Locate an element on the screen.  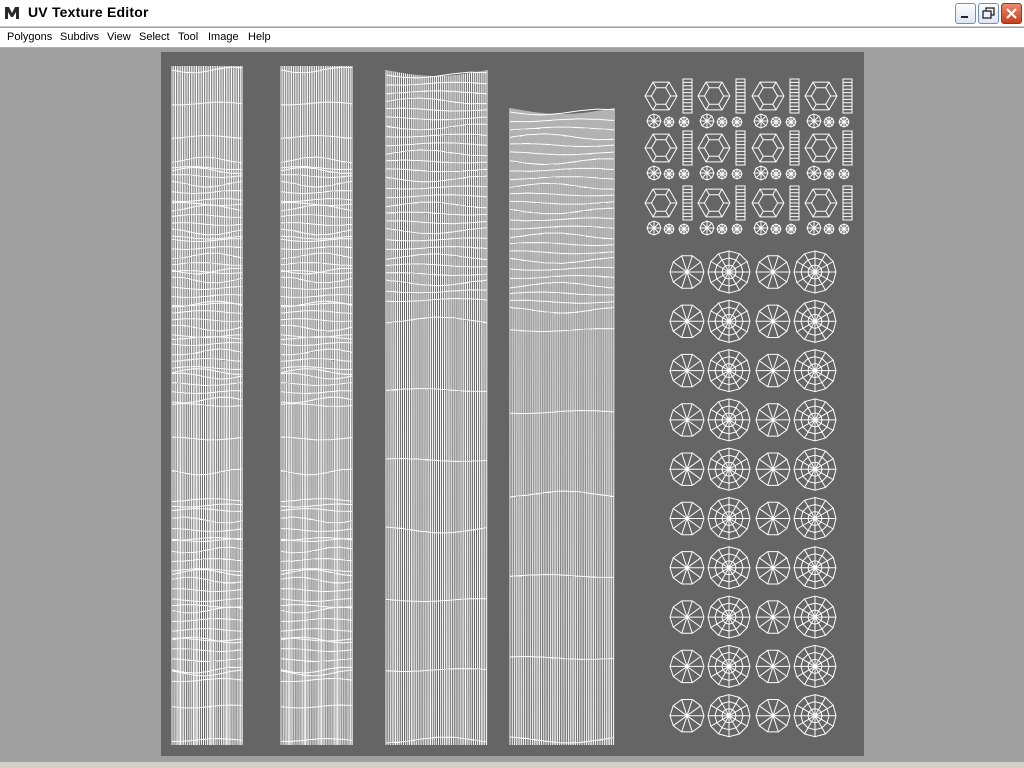
maya-app-icon is located at coordinates (12, 13).